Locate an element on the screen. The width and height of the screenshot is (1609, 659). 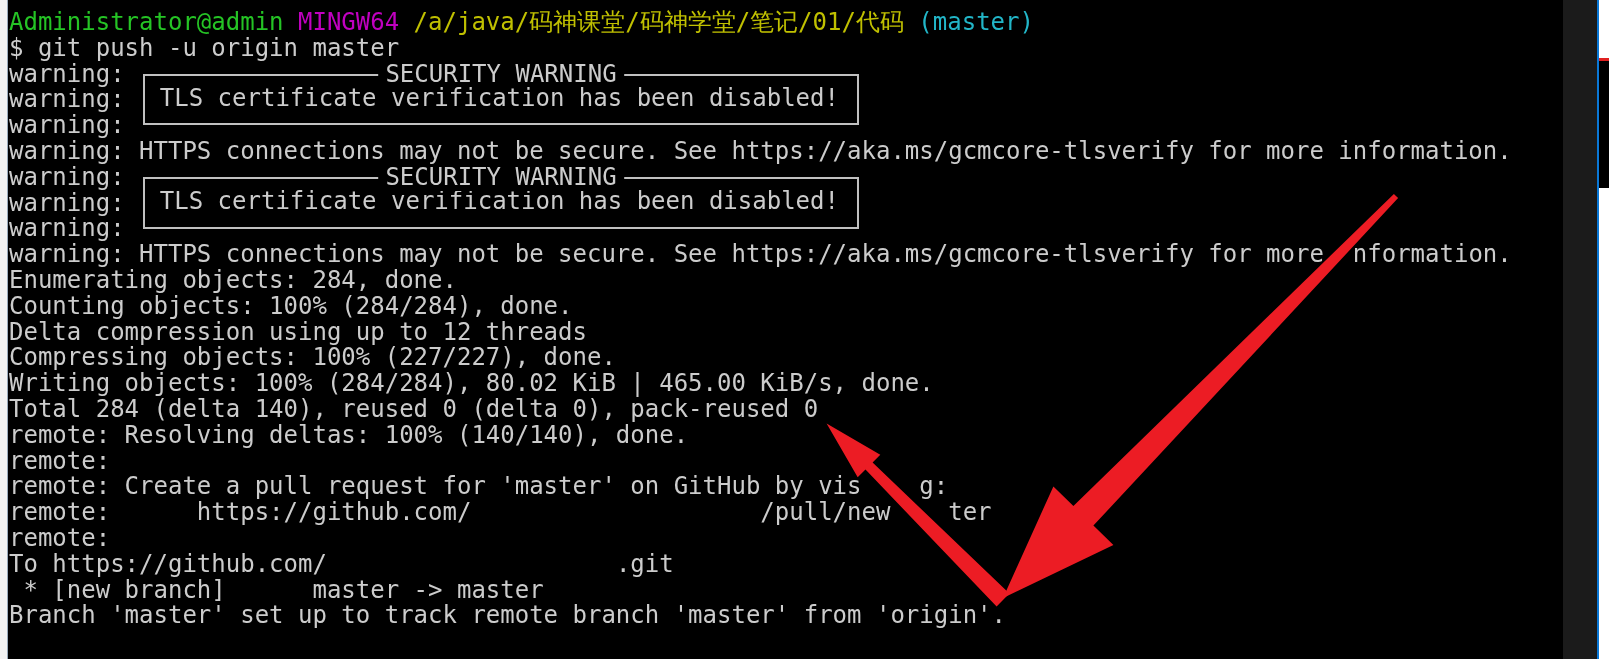
output-line: remote: Resolving deltas: 100% (140/140), done. is located at coordinates (349, 435).